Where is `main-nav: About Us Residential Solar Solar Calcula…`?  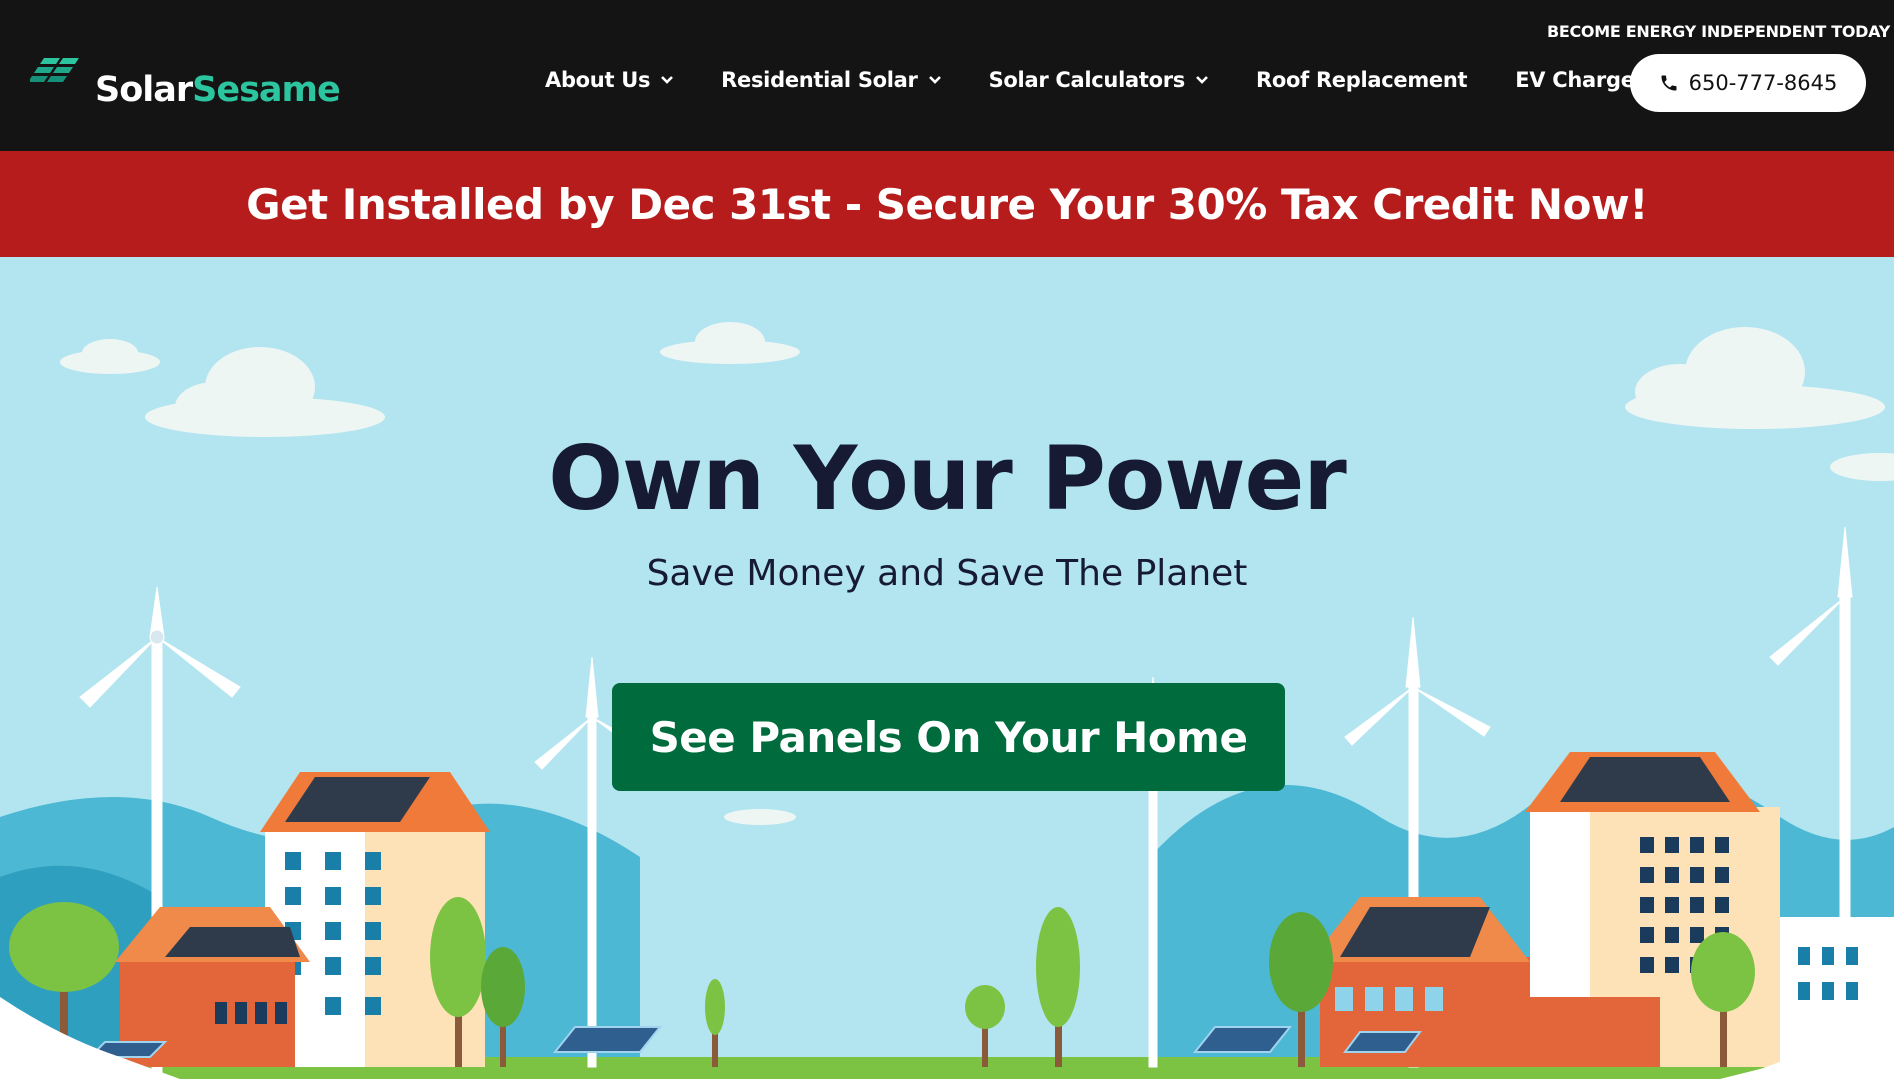 main-nav: About Us Residential Solar Solar Calcula… is located at coordinates (1095, 80).